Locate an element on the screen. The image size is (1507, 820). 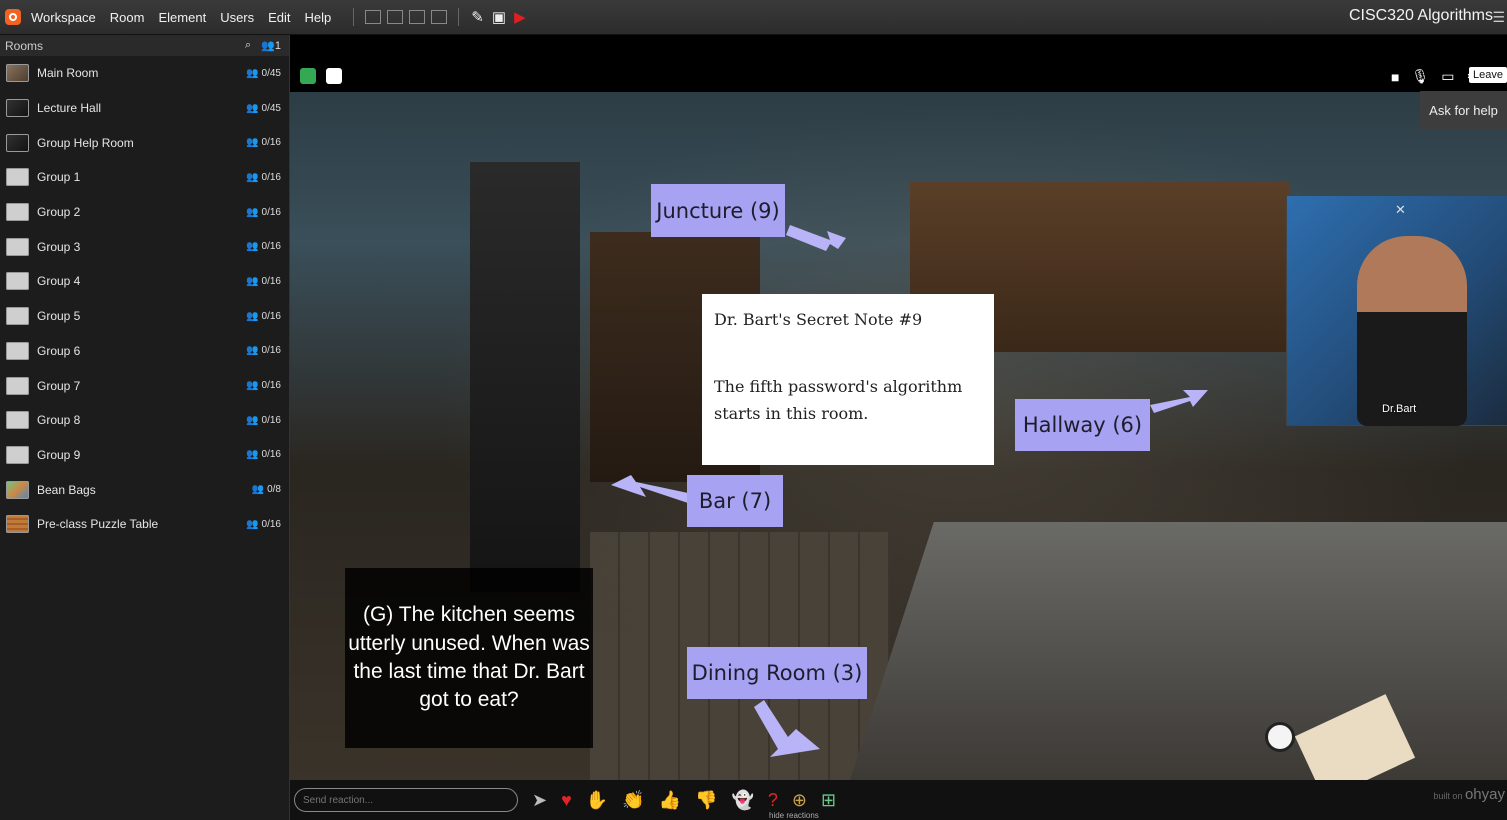
ask-for-help-button: Ask for help is located at coordinates (1463, 110).